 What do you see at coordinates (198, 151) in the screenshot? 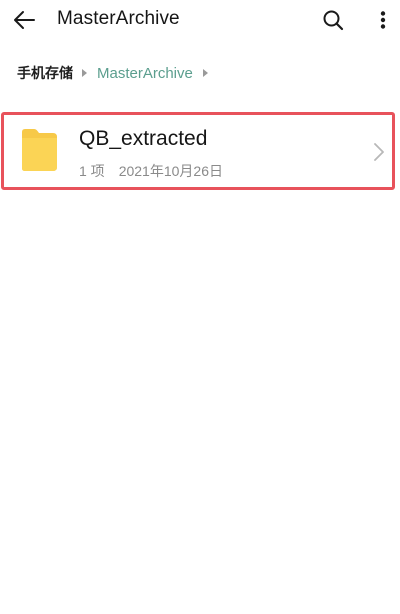
I see `list-item-folder: QB_extracted 1 项 2021年10月26日` at bounding box center [198, 151].